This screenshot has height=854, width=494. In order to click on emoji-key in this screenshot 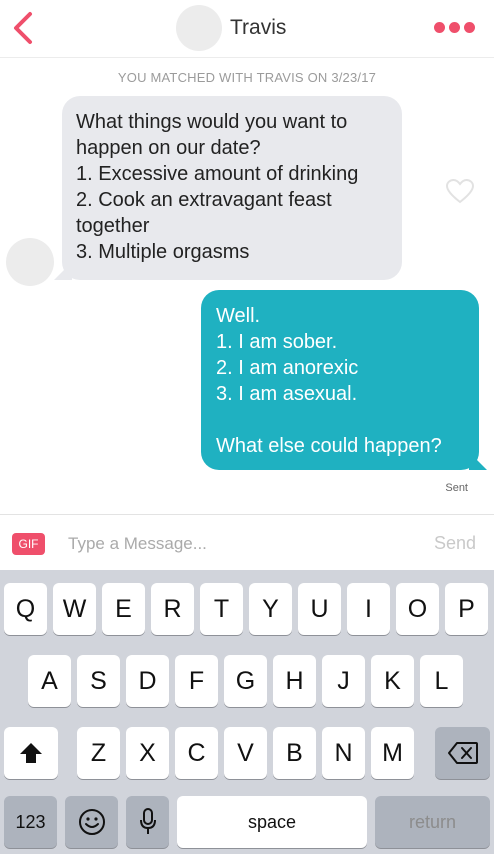, I will do `click(91, 822)`.